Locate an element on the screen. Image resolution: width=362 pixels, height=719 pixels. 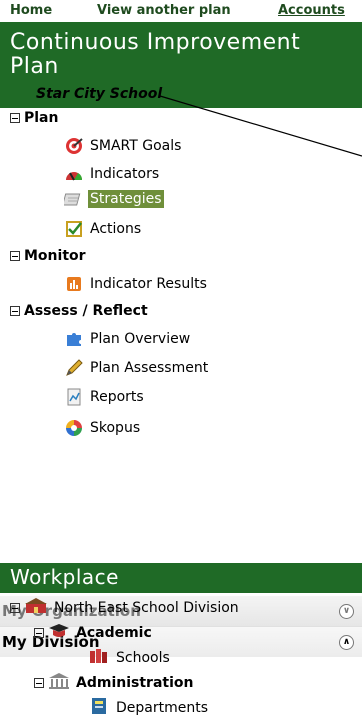
building-icon is located at coordinates (36, 608).